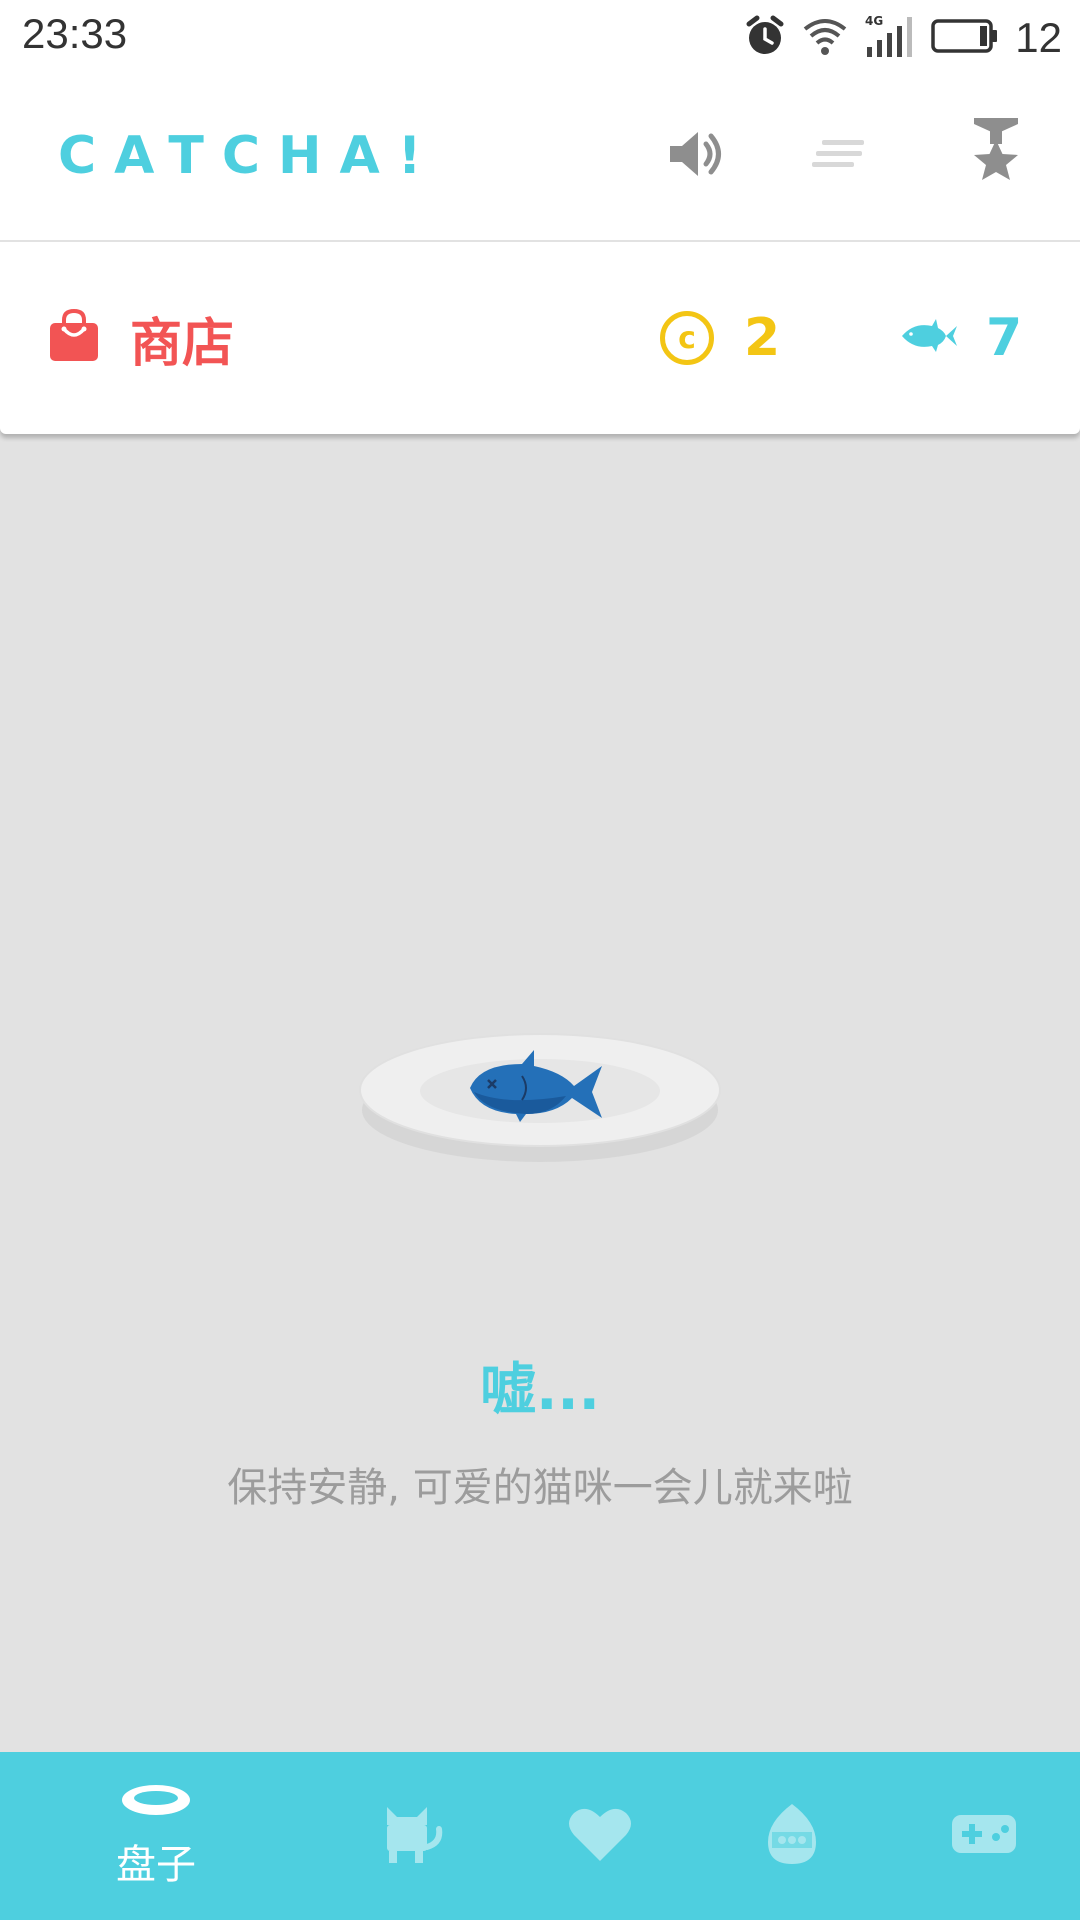 The height and width of the screenshot is (1920, 1080). I want to click on tab-favorites, so click(600, 1836).